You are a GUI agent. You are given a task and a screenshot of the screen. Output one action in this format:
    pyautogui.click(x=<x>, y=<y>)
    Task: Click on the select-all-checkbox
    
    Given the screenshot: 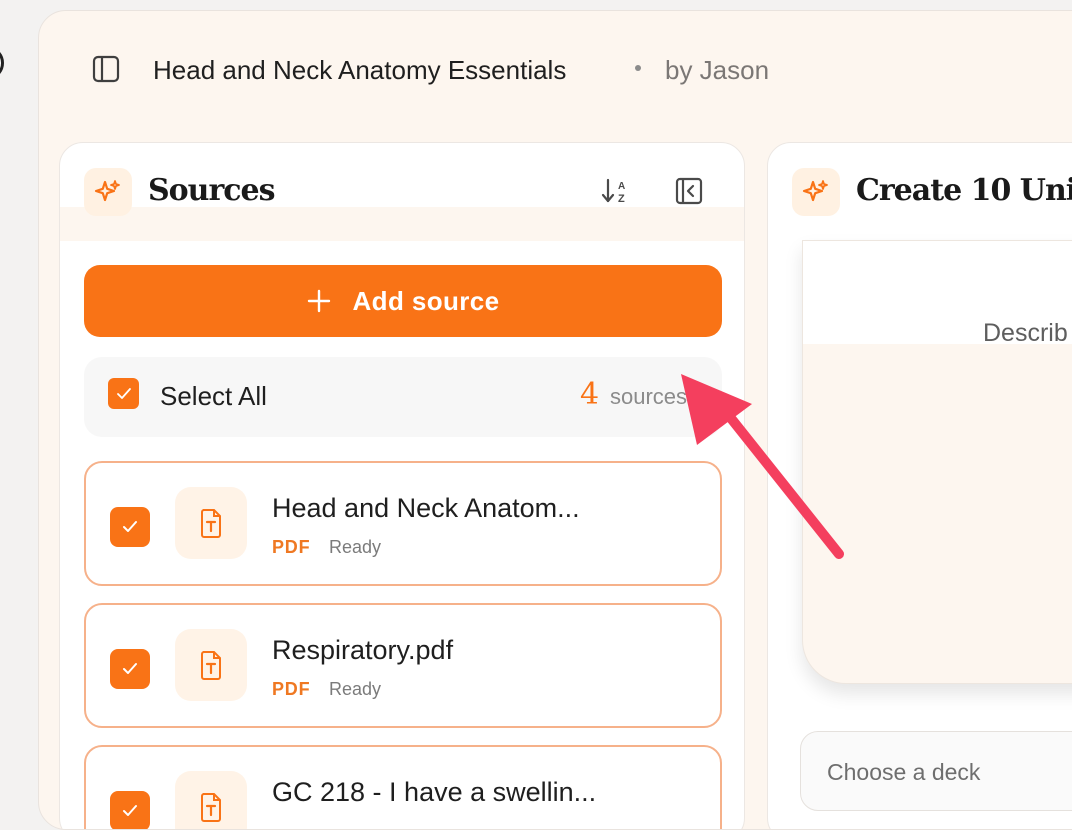 What is the action you would take?
    pyautogui.click(x=123, y=393)
    